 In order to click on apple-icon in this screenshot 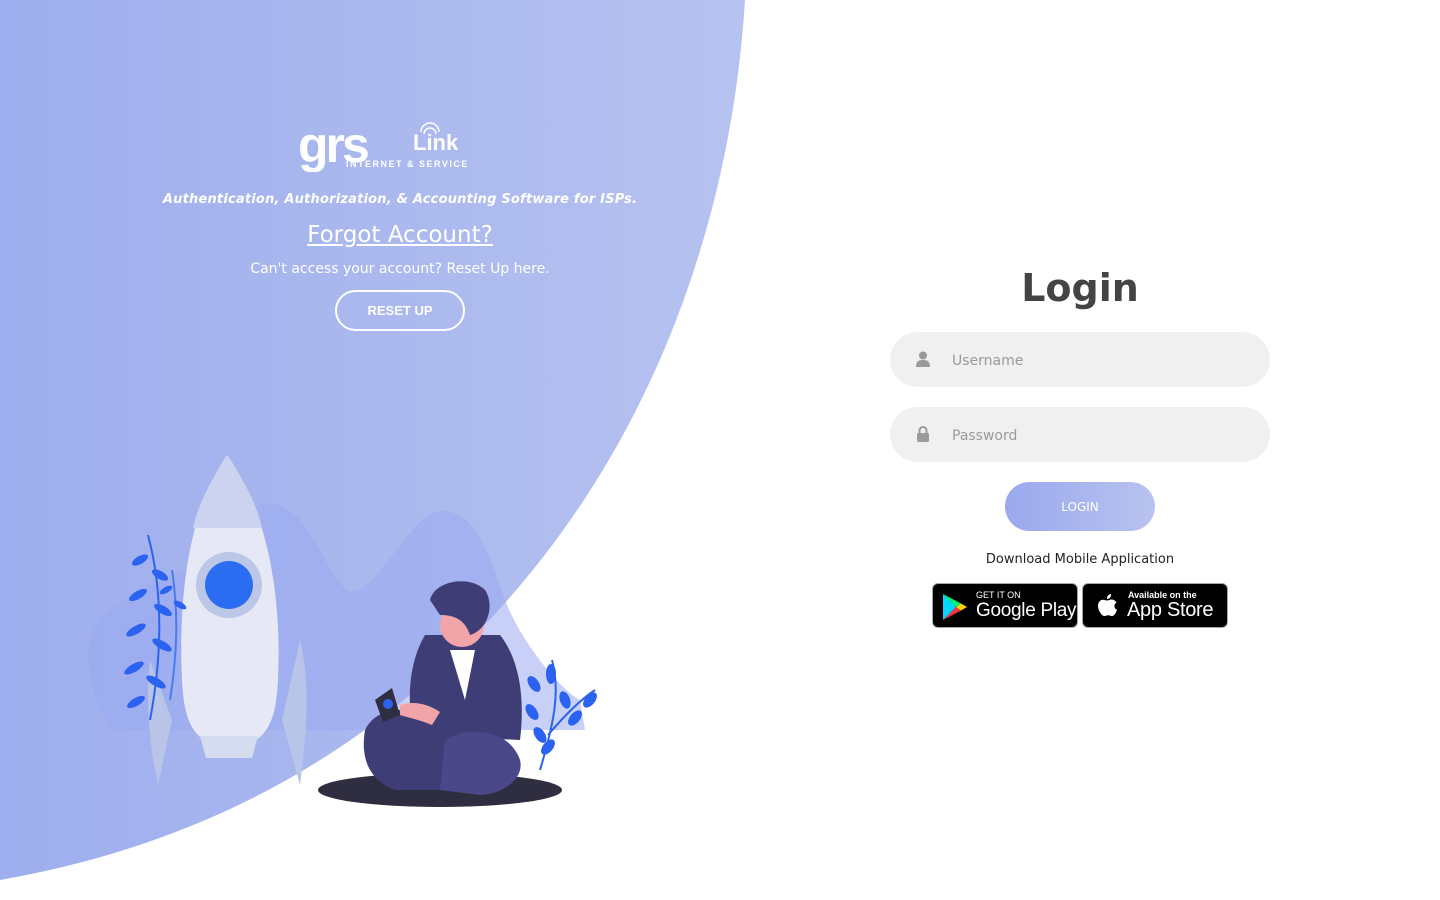, I will do `click(1107, 605)`.